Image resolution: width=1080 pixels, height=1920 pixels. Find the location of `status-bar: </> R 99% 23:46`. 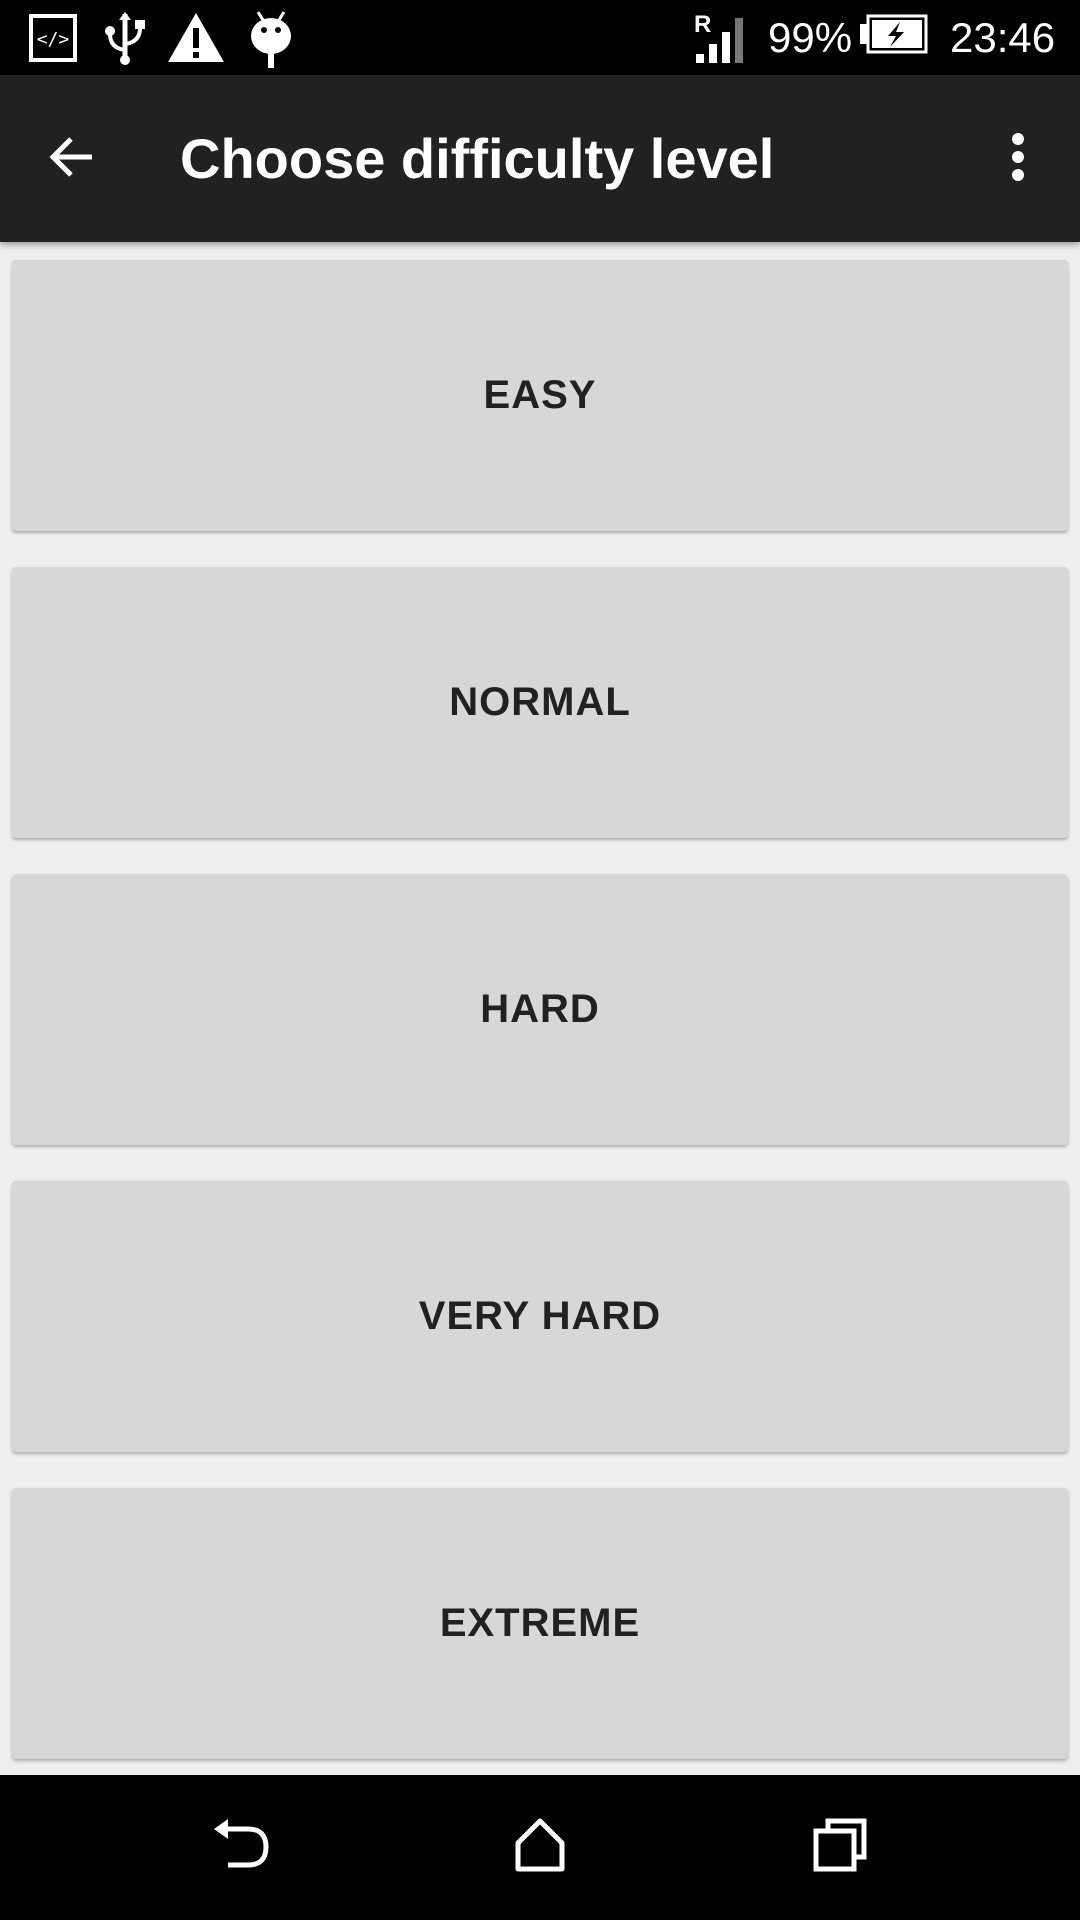

status-bar: </> R 99% 23:46 is located at coordinates (540, 37).